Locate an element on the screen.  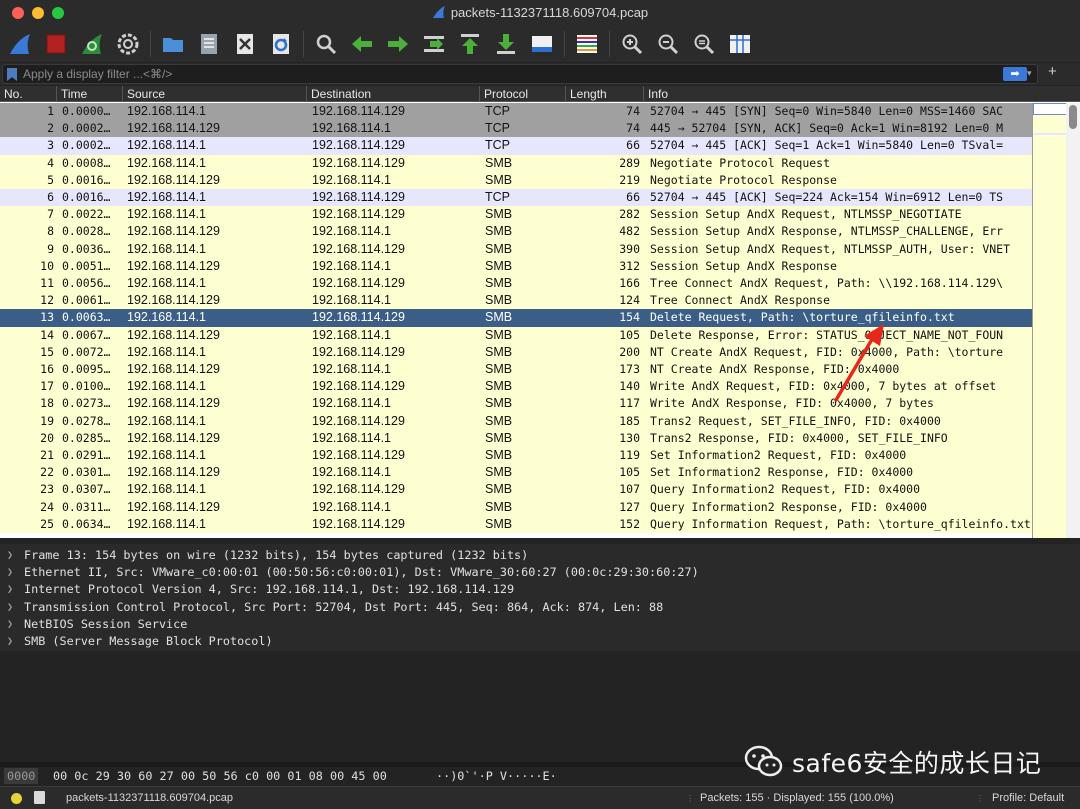
display-filter-input: Apply a display filter ...<⌘/> ➡ ▾ is located at coordinates (520, 74).